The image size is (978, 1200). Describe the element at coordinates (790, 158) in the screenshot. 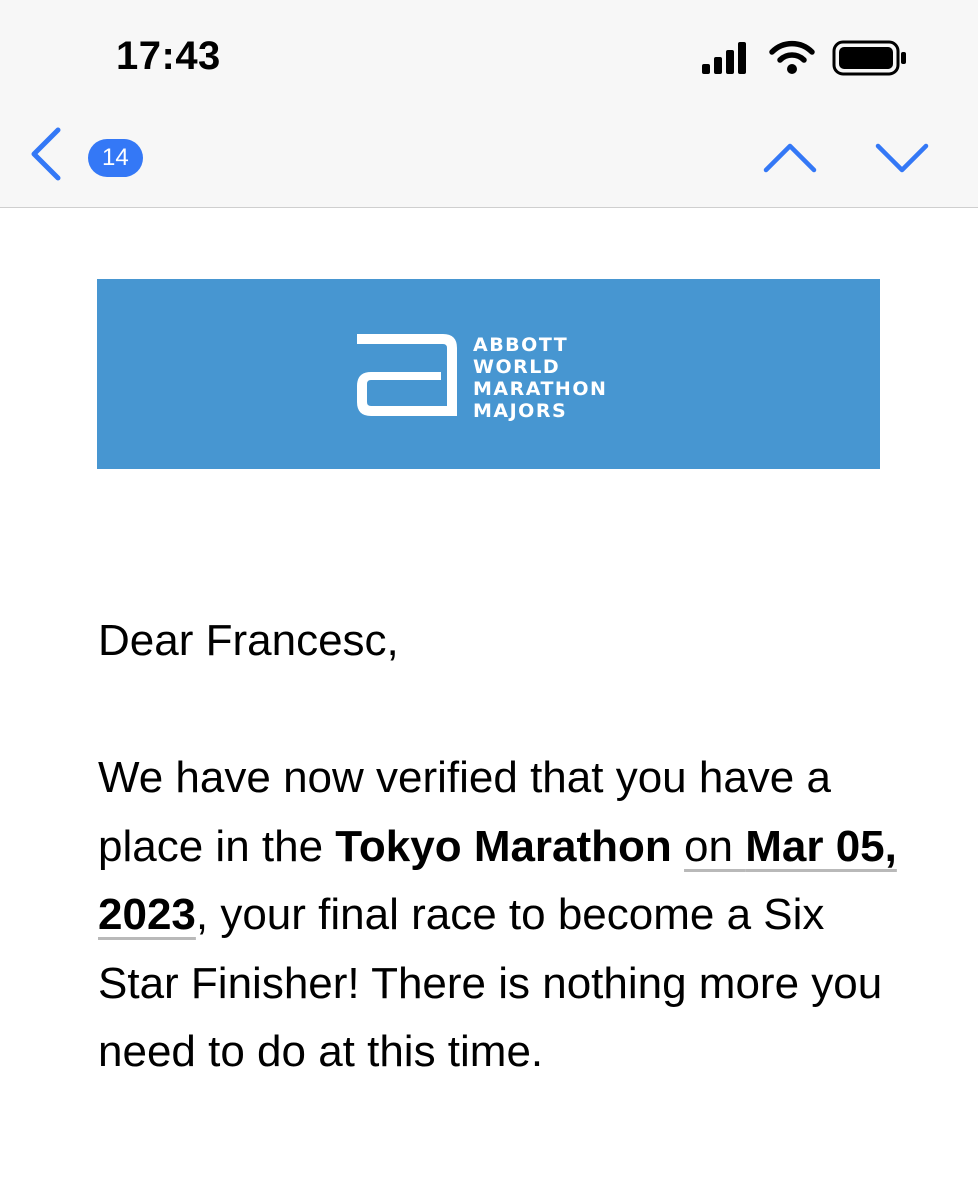

I see `chevron-up-icon` at that location.